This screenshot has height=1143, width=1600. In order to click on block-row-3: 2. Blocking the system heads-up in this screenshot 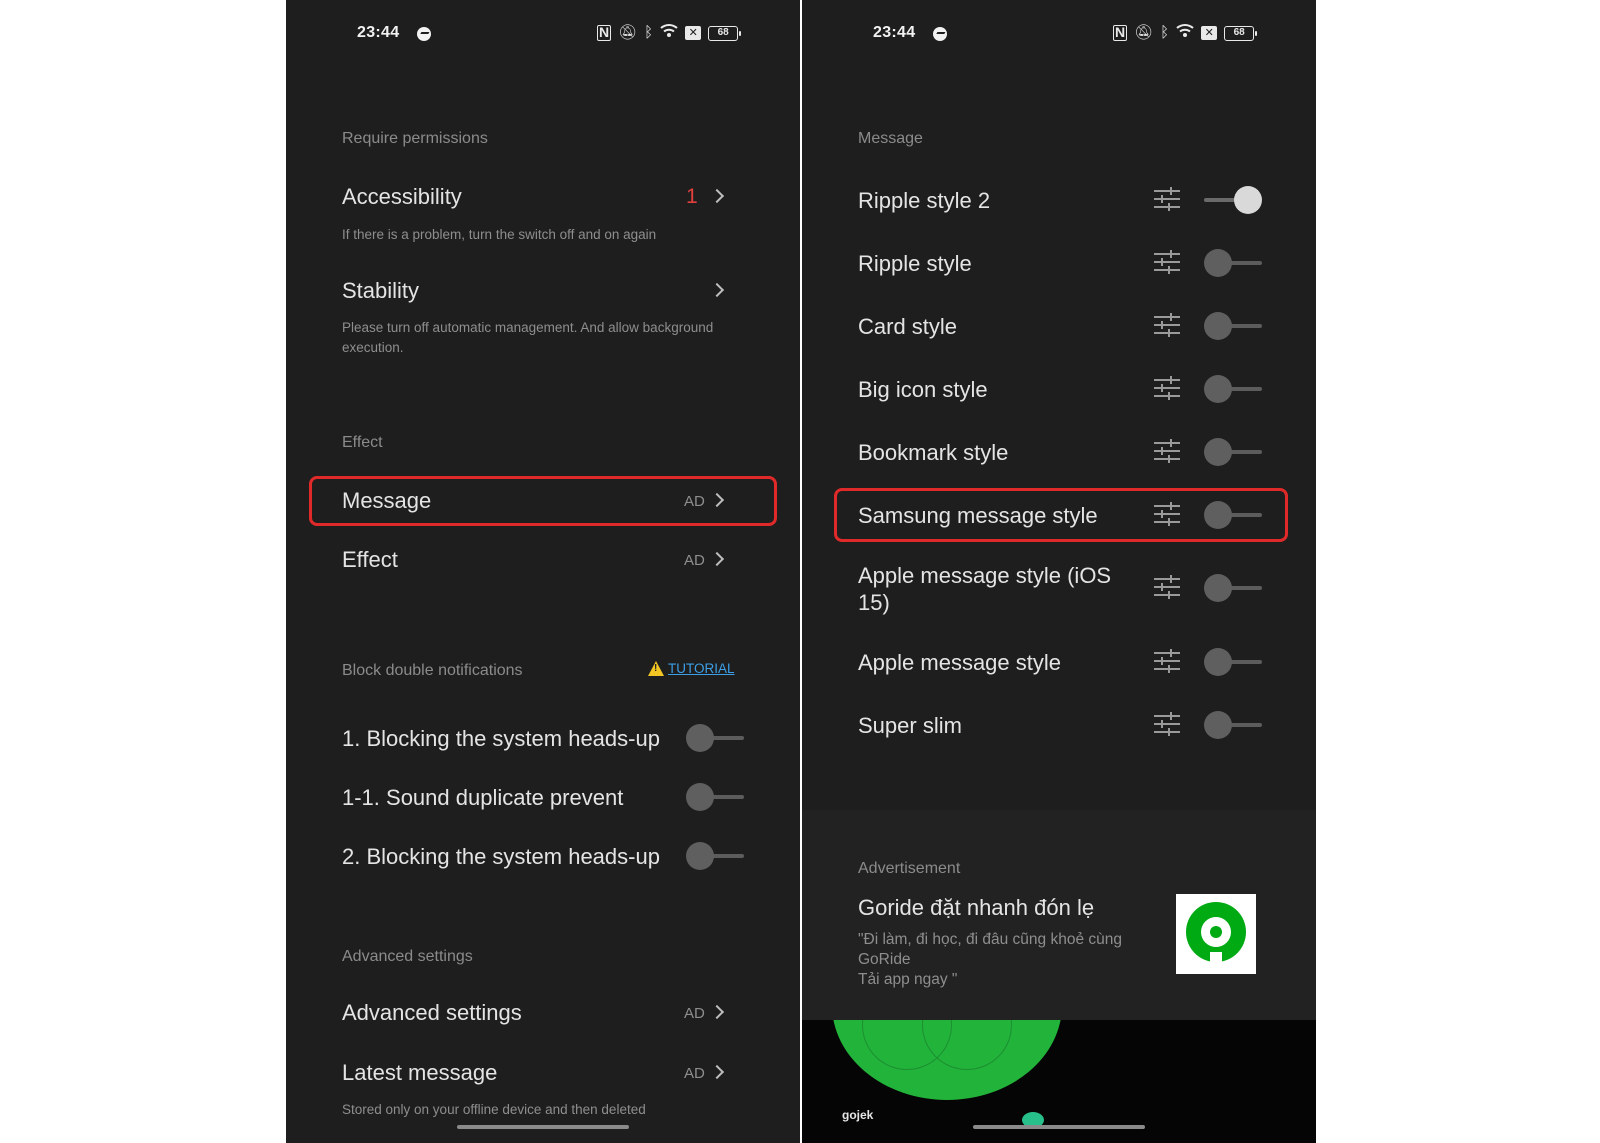, I will do `click(543, 856)`.